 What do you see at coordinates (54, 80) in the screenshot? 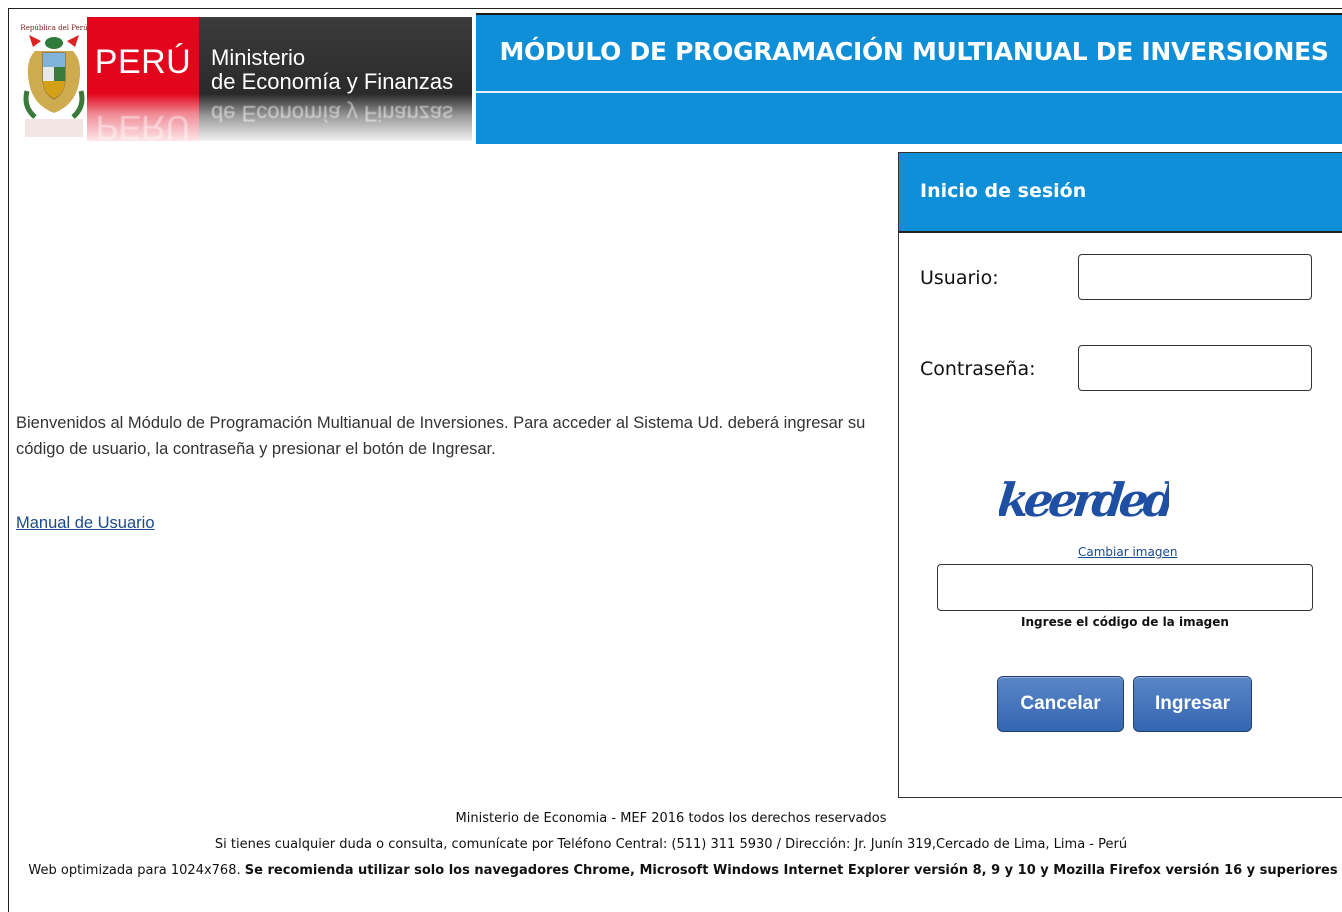
I see `coat-of-arms-icon: República del Perú` at bounding box center [54, 80].